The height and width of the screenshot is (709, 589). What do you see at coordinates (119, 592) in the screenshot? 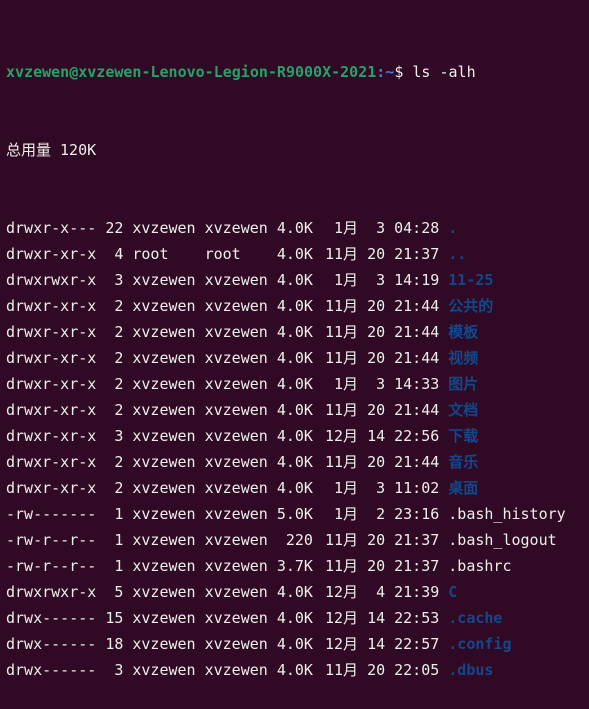
I see `entry-links: 5` at bounding box center [119, 592].